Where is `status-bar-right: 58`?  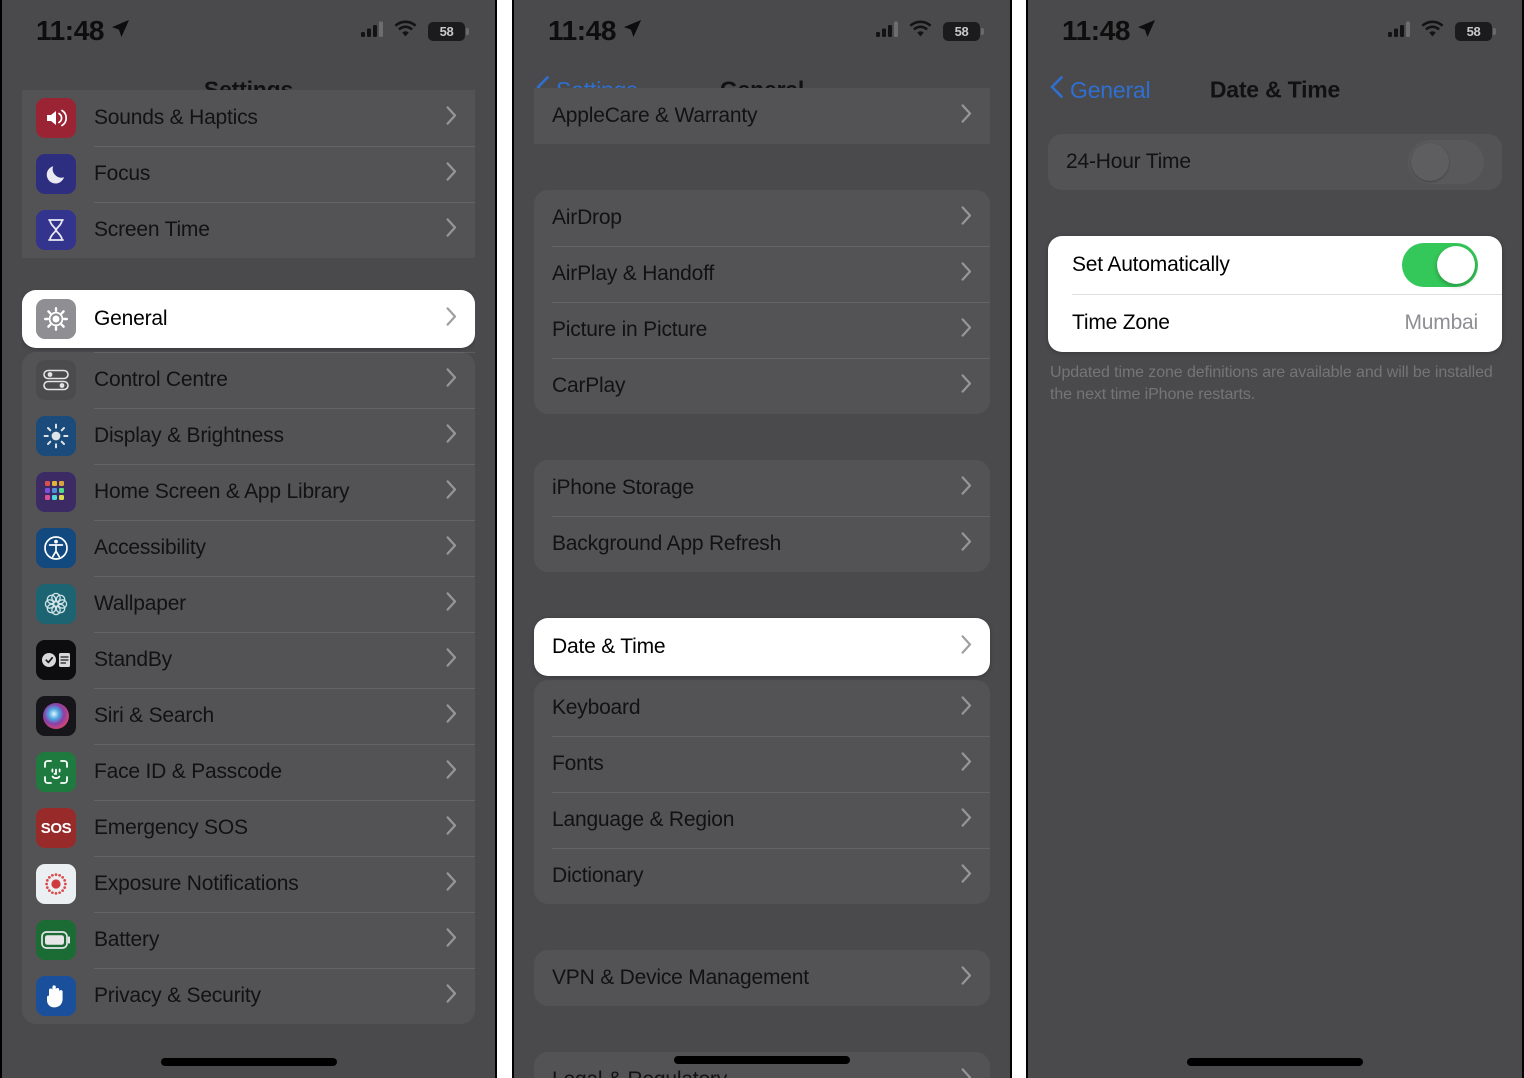 status-bar-right: 58 is located at coordinates (1442, 31).